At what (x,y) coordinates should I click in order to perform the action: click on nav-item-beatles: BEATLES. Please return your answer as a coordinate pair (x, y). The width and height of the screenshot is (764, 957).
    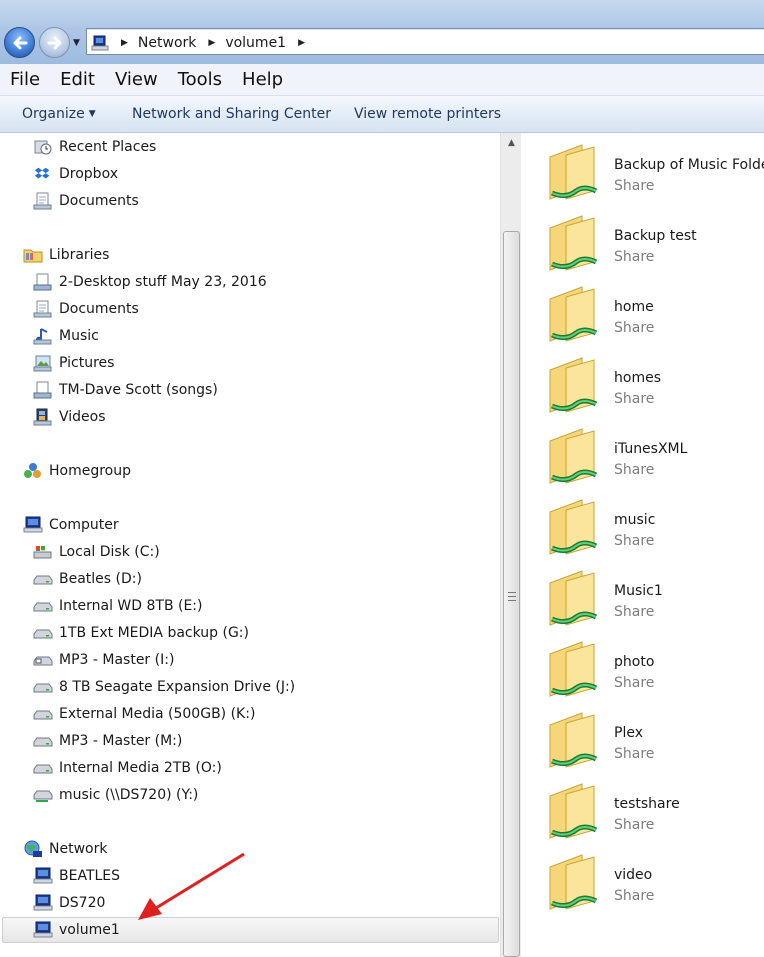
    Looking at the image, I should click on (76, 876).